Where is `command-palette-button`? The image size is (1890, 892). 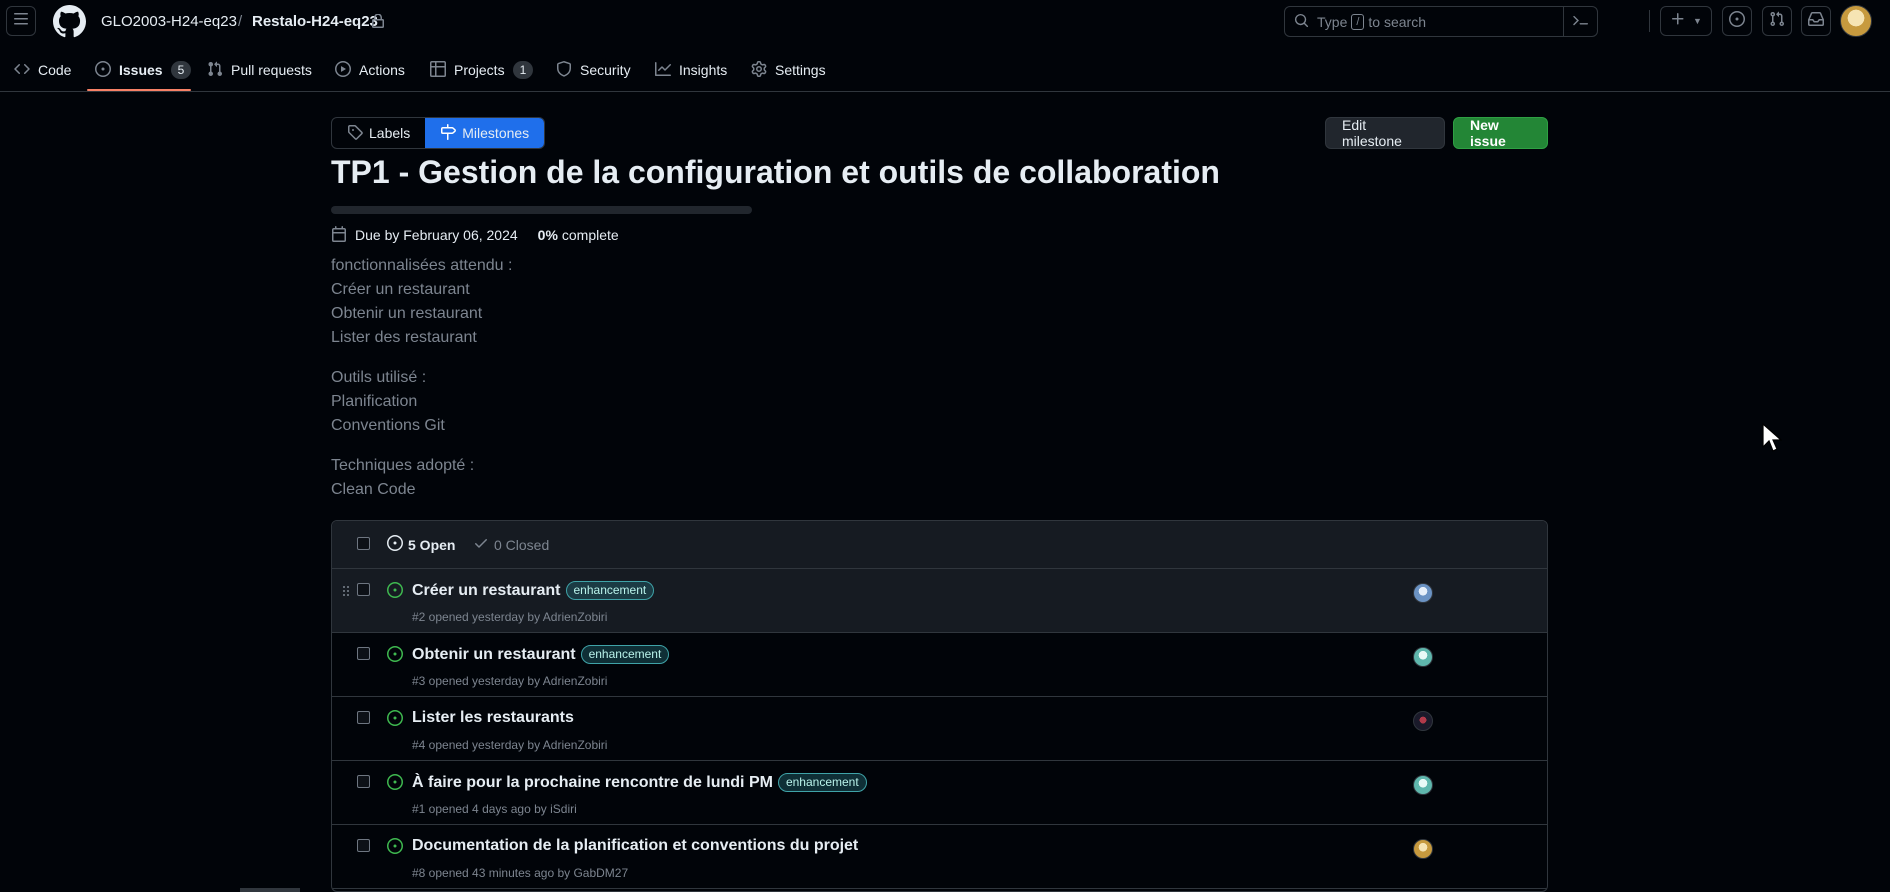 command-palette-button is located at coordinates (1580, 21).